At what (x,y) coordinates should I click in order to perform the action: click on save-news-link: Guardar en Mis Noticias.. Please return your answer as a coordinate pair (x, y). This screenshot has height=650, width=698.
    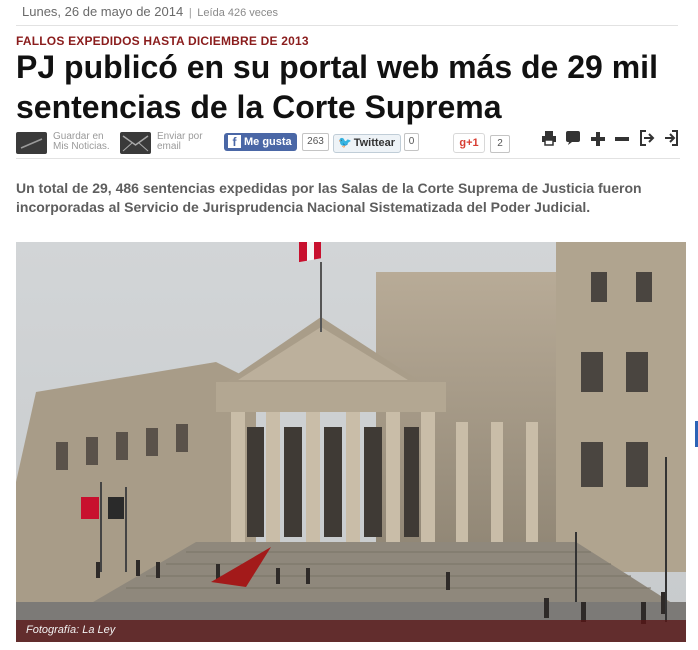
    Looking at the image, I should click on (81, 142).